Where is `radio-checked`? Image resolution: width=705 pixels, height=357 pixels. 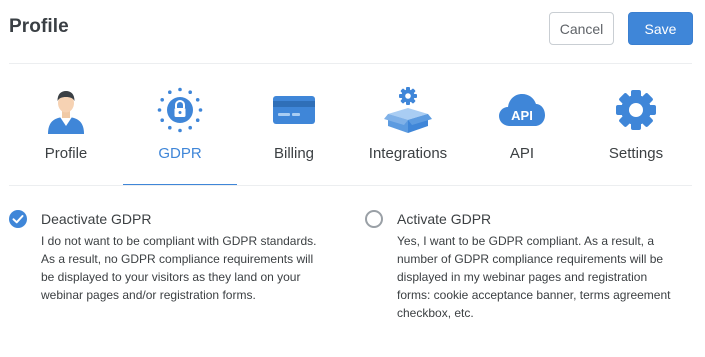 radio-checked is located at coordinates (18, 219).